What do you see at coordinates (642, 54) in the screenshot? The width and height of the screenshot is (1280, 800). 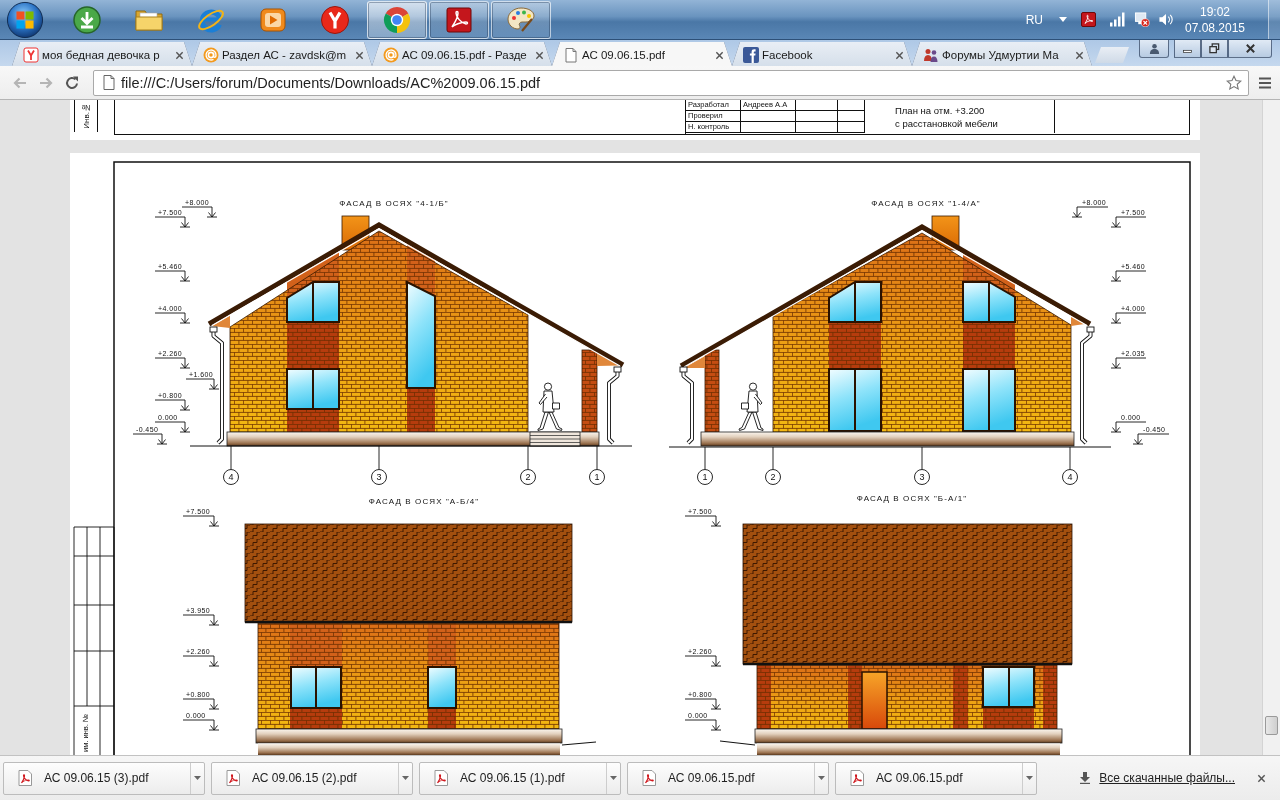 I see `browser-tab: АС 09.06.15.pdf` at bounding box center [642, 54].